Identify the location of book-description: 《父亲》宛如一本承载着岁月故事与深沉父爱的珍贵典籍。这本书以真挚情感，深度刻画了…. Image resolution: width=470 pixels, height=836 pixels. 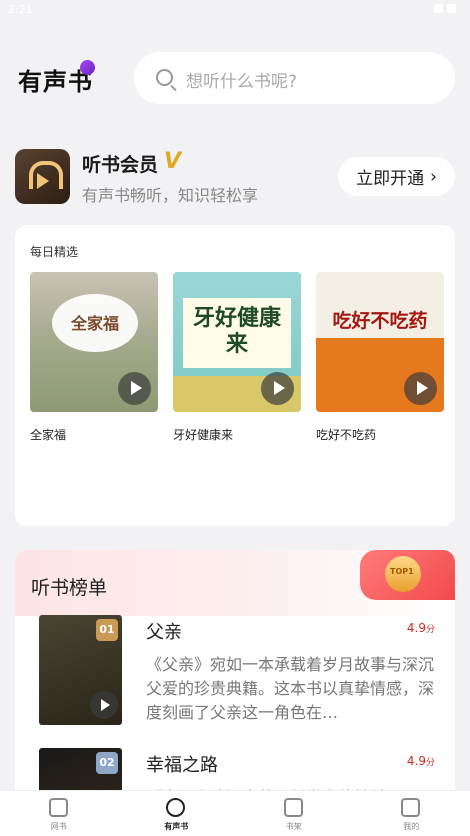
(290, 688).